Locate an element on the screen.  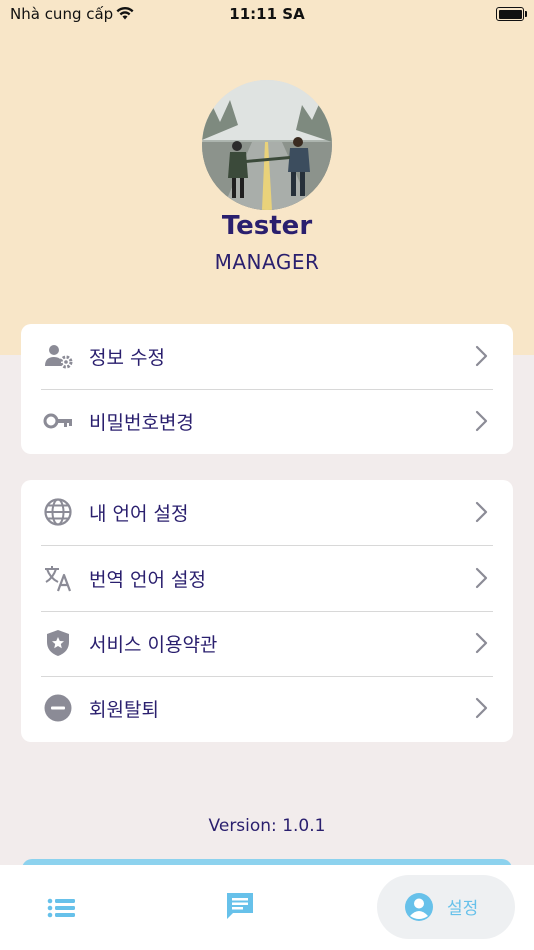
avatar is located at coordinates (267, 145).